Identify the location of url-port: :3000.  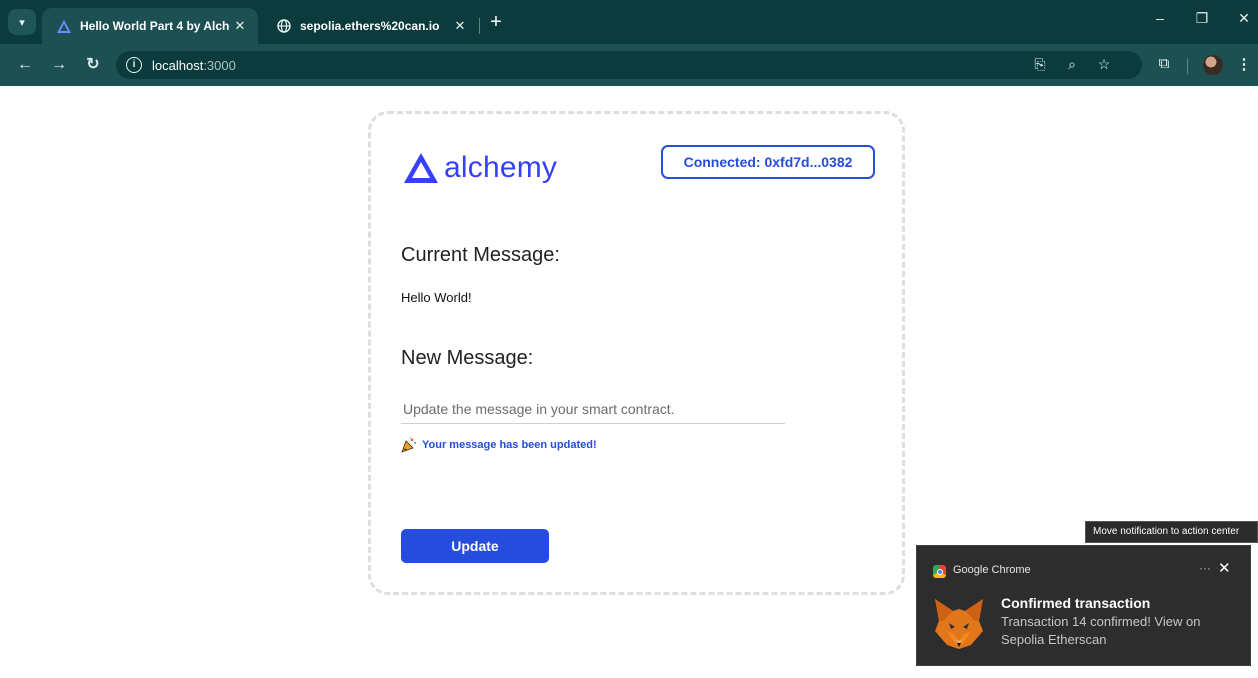
(219, 65).